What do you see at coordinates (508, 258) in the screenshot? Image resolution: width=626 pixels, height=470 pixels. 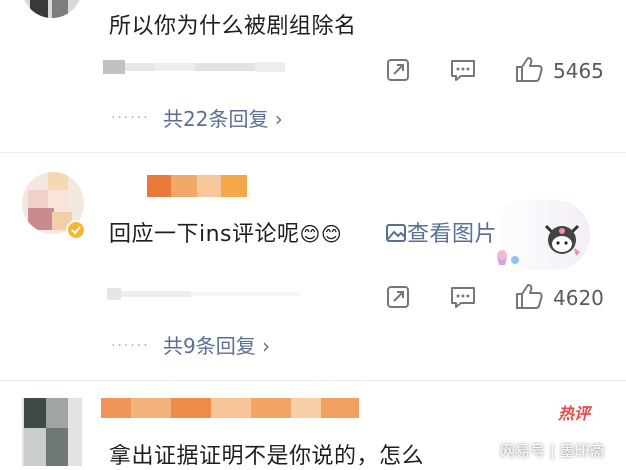 I see `cupcake-sticker` at bounding box center [508, 258].